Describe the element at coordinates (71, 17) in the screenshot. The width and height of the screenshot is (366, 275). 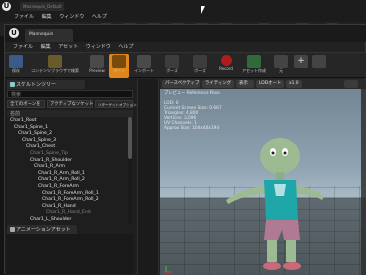
I see `back-menu-window: ウィンドウ` at that location.